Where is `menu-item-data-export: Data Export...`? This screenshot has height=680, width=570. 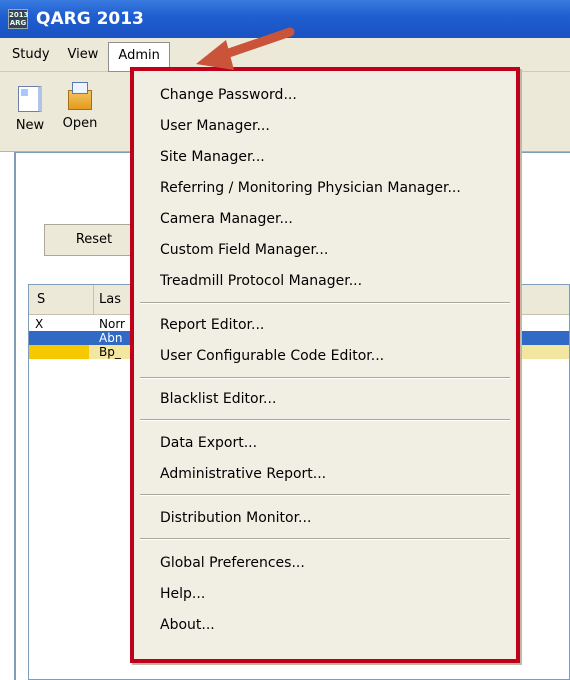 menu-item-data-export: Data Export... is located at coordinates (208, 443).